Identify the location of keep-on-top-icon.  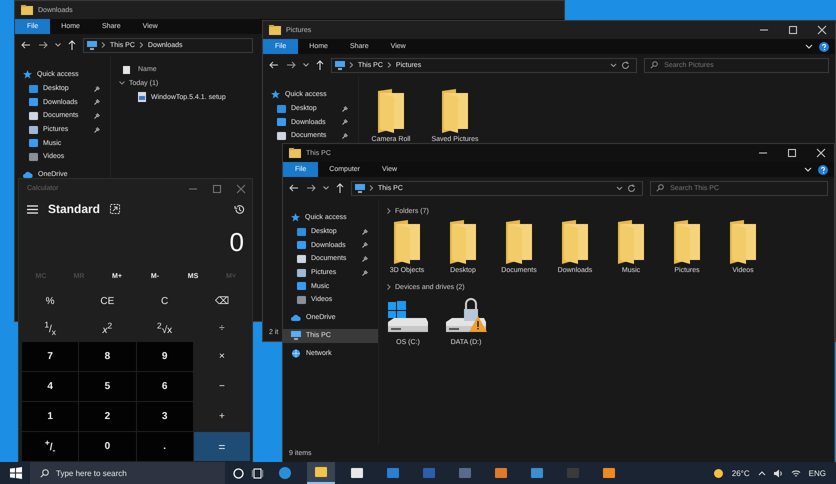
(115, 209).